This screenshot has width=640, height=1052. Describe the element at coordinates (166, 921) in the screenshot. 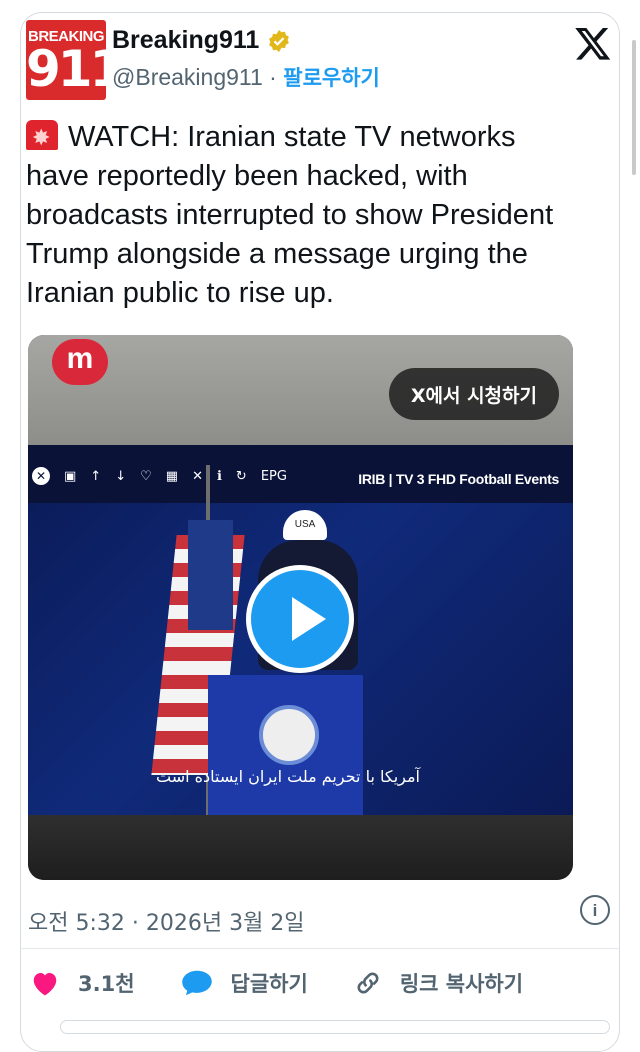

I see `timestamp: 오전 5:32 · 2026년 3월 2일` at that location.